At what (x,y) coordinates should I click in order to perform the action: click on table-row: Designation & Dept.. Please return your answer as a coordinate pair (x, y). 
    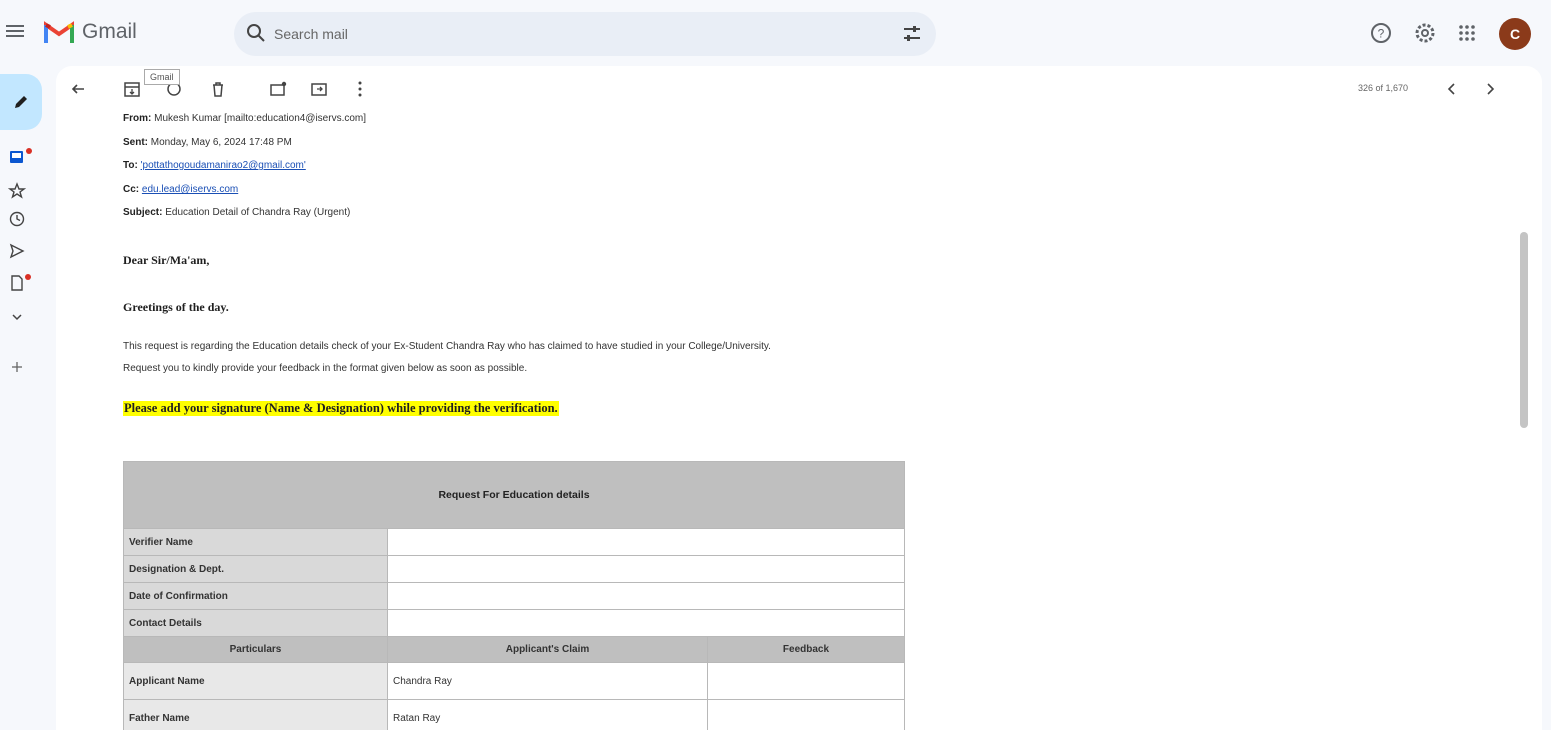
    Looking at the image, I should click on (514, 569).